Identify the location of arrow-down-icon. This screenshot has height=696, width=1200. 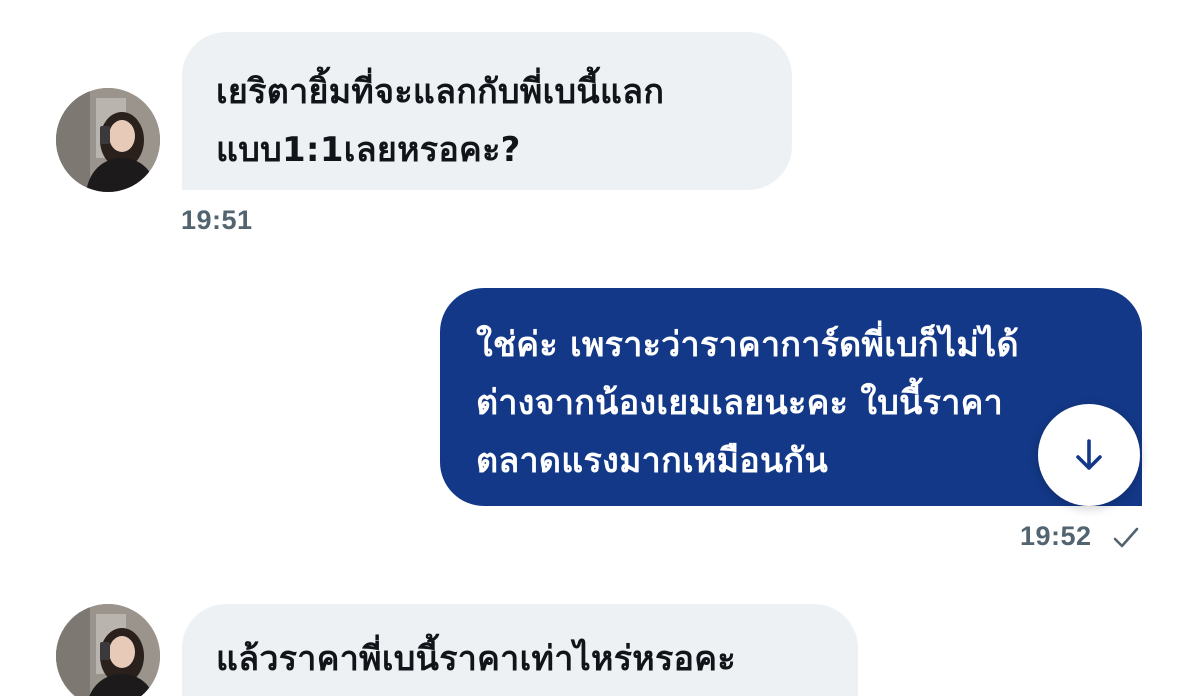
(1089, 454).